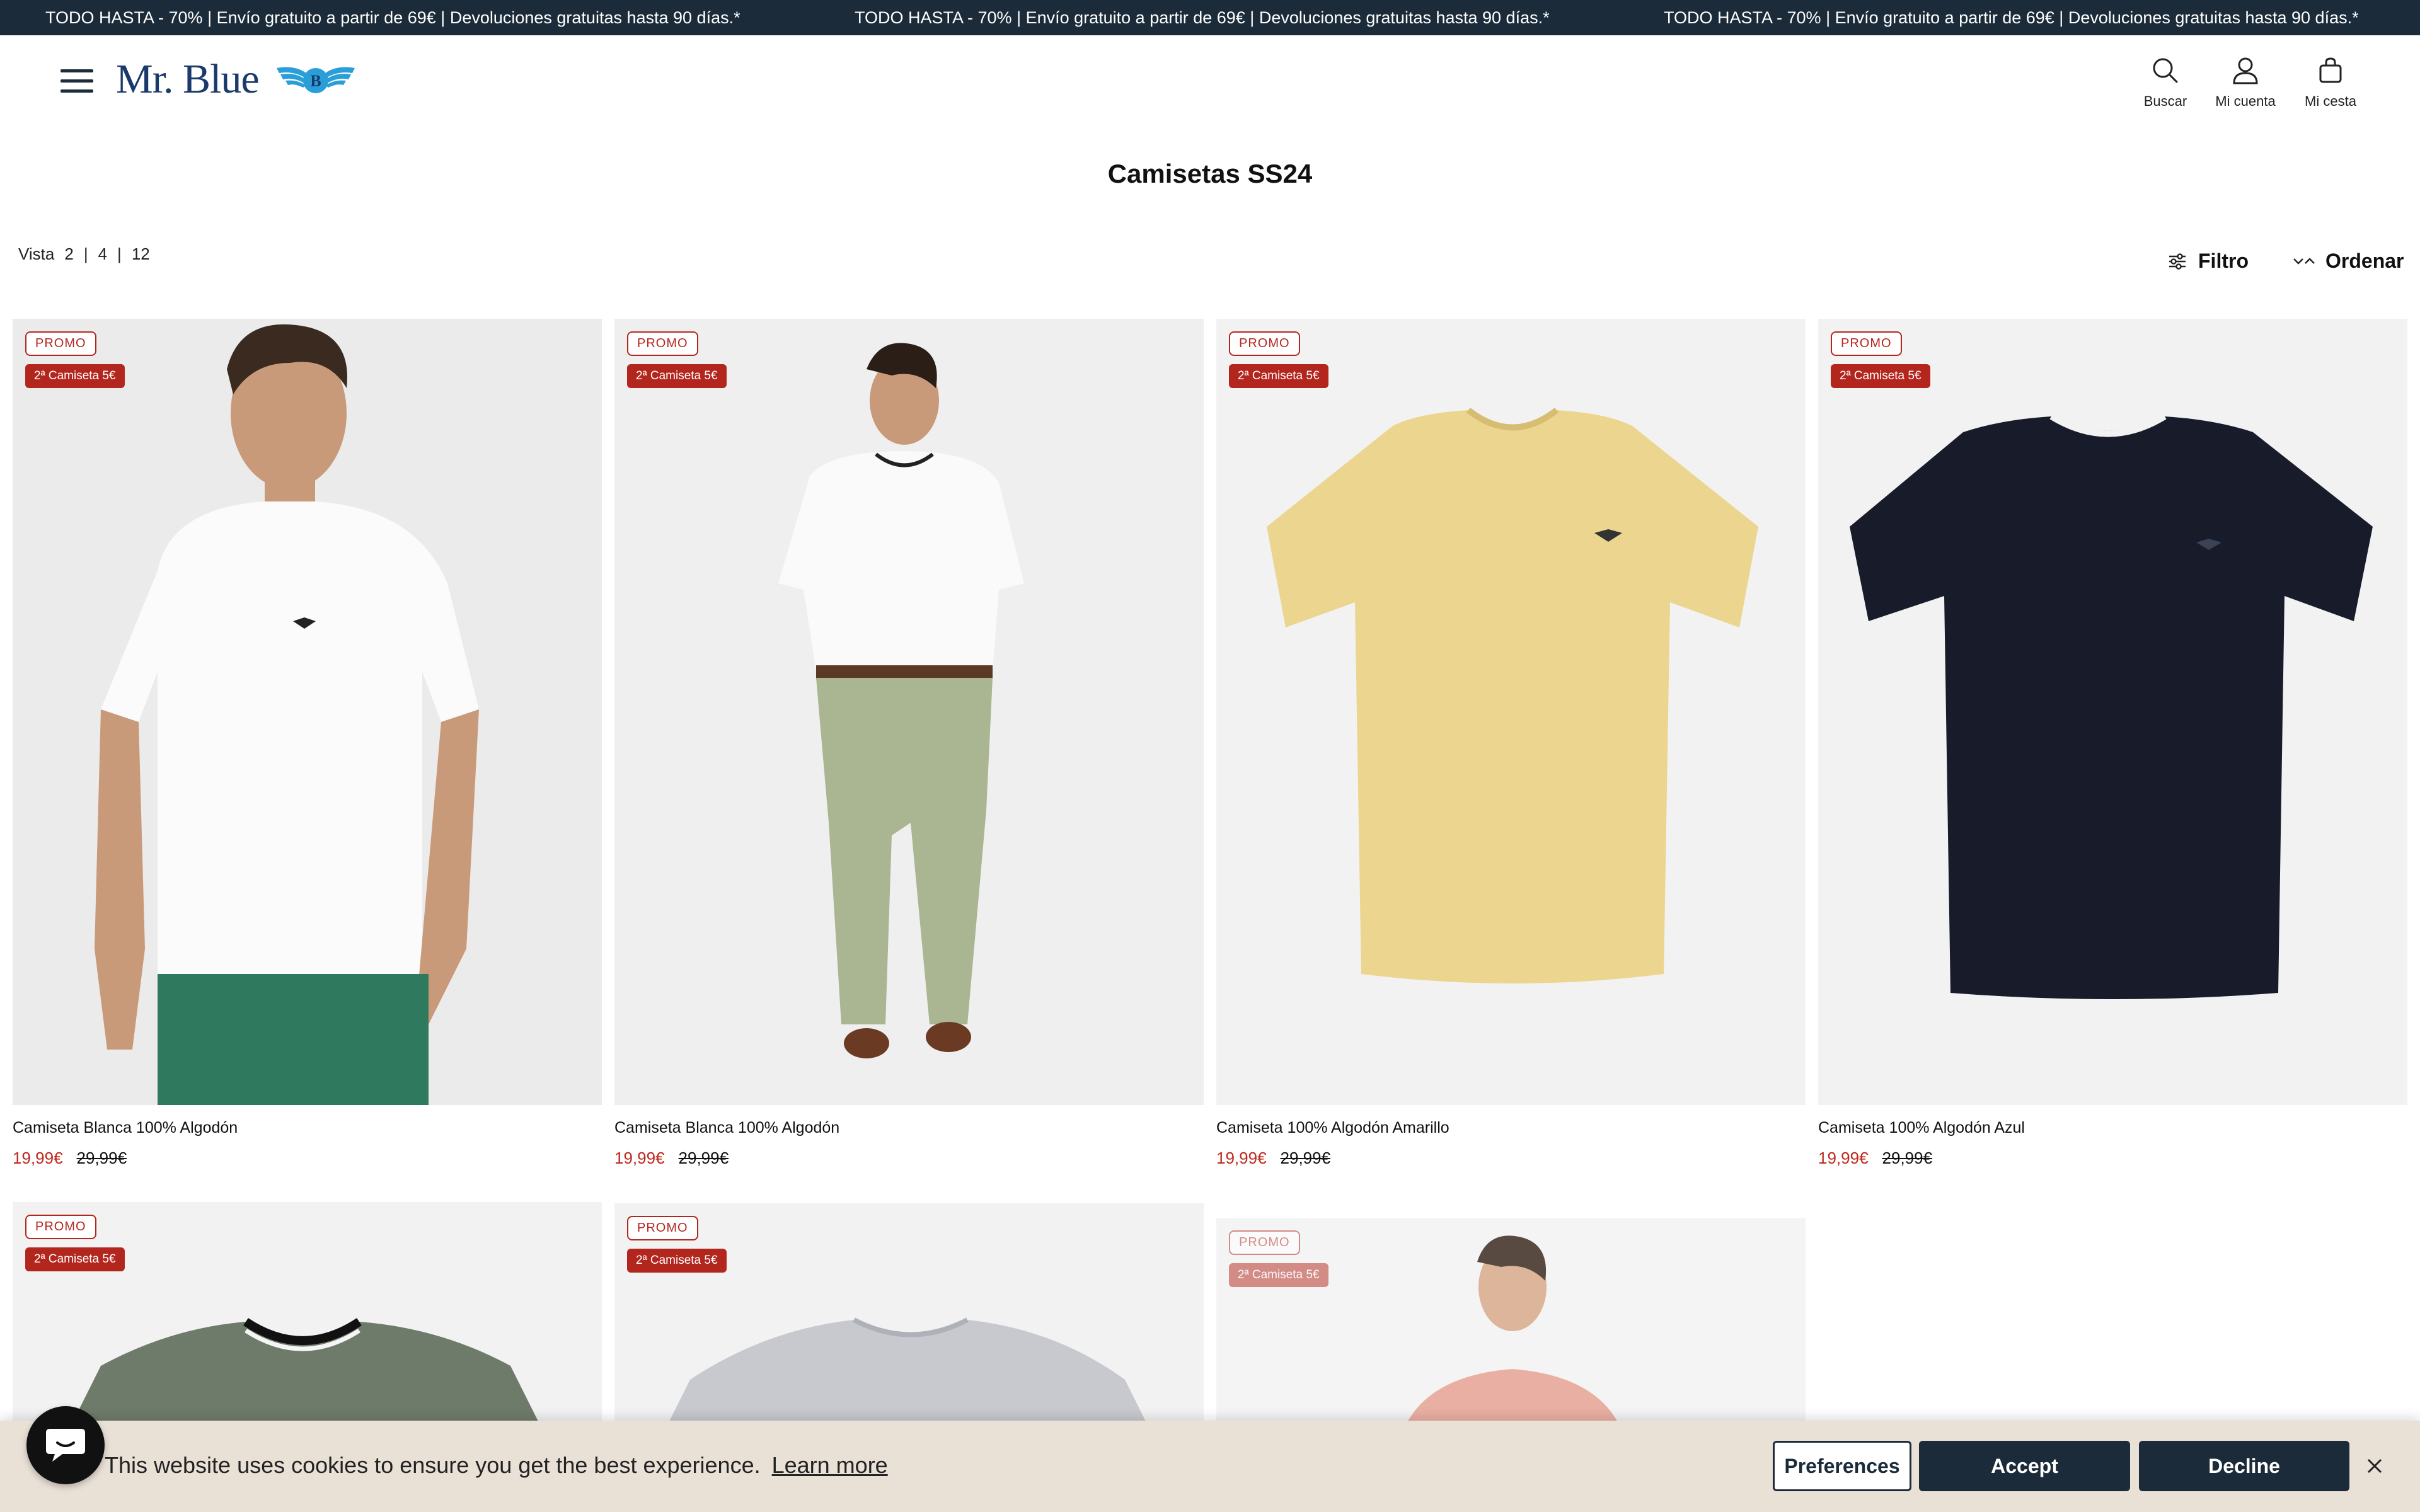  Describe the element at coordinates (2246, 101) in the screenshot. I see `account-label: Mi cuenta` at that location.